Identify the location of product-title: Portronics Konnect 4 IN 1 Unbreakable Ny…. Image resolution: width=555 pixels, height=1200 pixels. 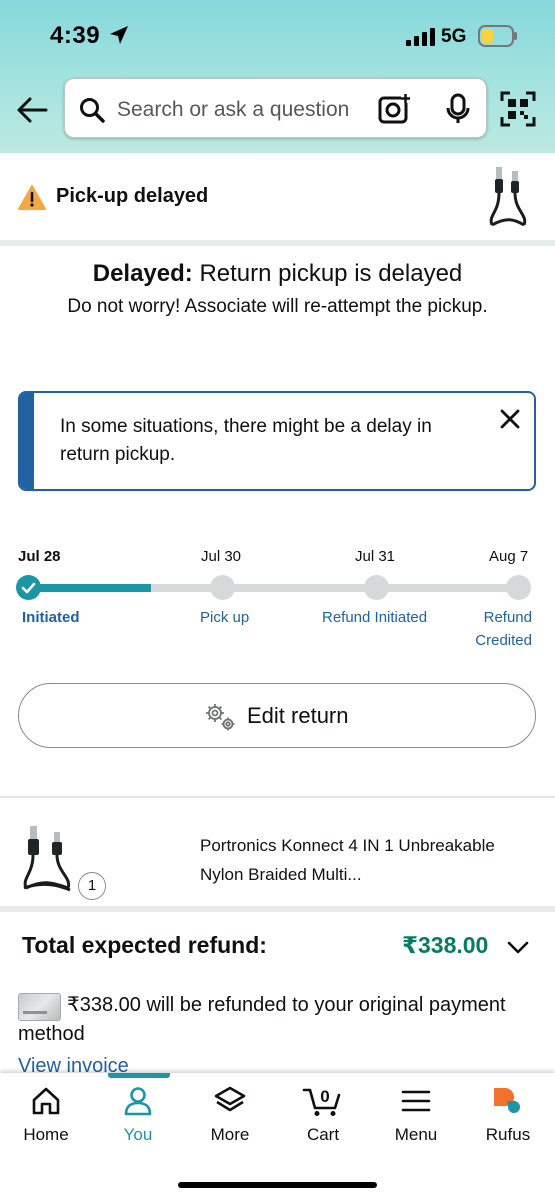
(370, 860).